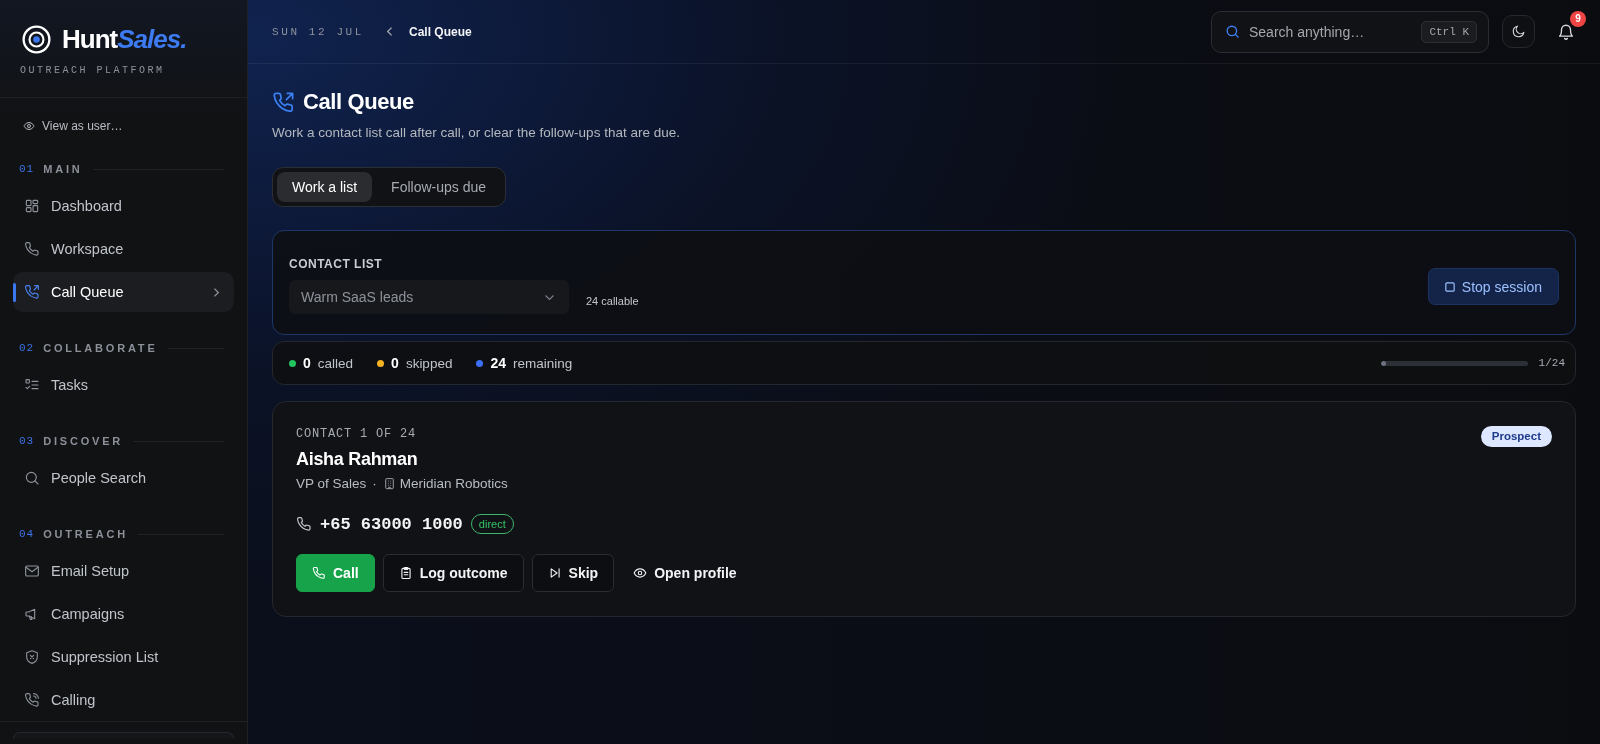 The height and width of the screenshot is (744, 1600). What do you see at coordinates (357, 459) in the screenshot?
I see `contact-name: Aisha Rahman` at bounding box center [357, 459].